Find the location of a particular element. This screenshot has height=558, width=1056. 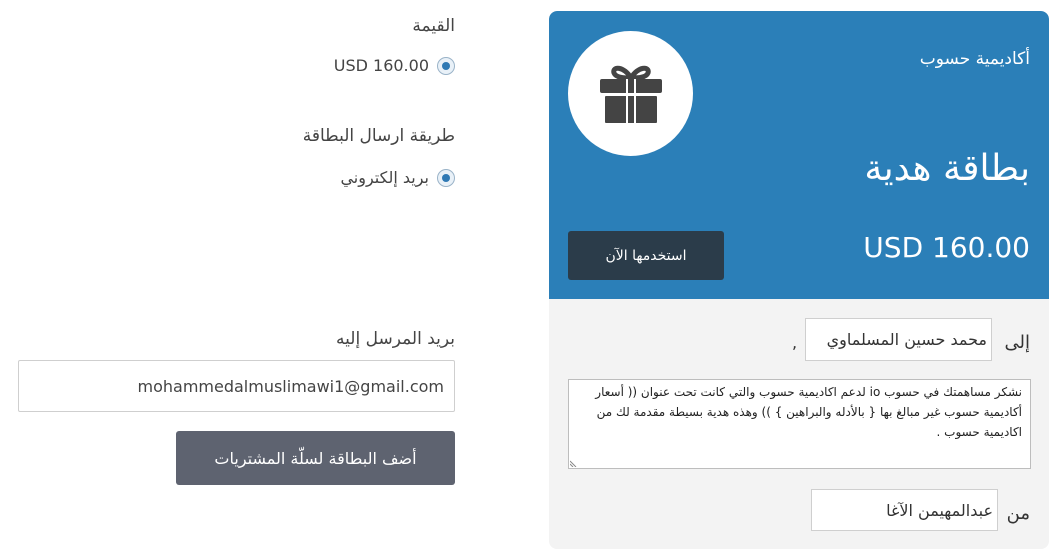

delivery-method-label: طريقة ارسال البطاقة is located at coordinates (378, 136).